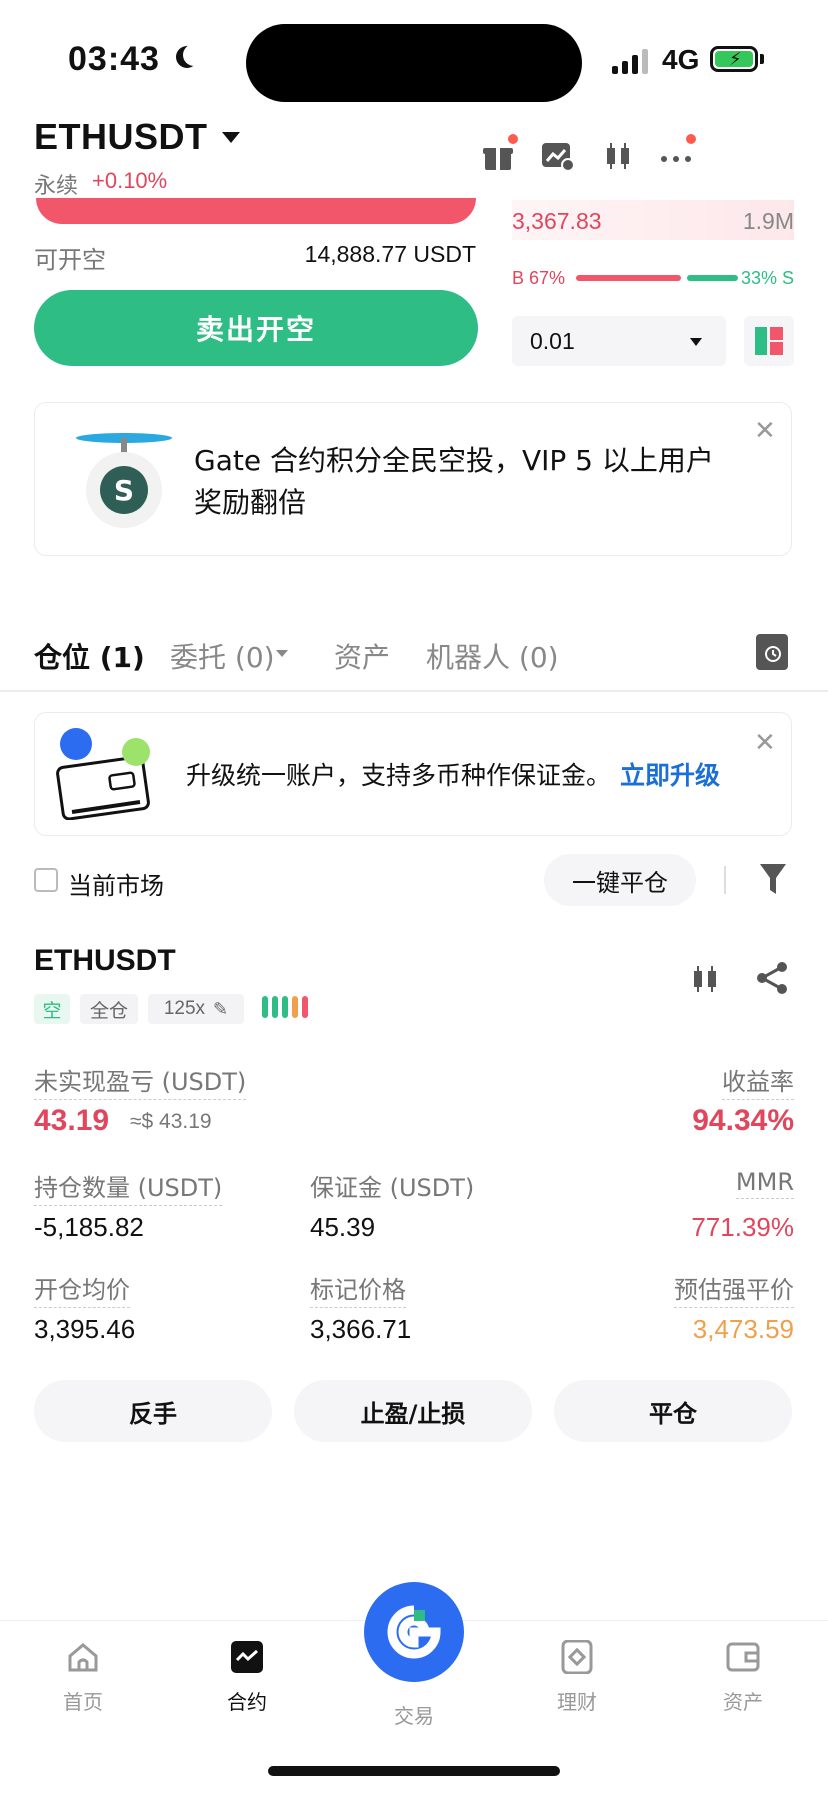  What do you see at coordinates (222, 656) in the screenshot?
I see `tab-orders: 委托 (0)` at bounding box center [222, 656].